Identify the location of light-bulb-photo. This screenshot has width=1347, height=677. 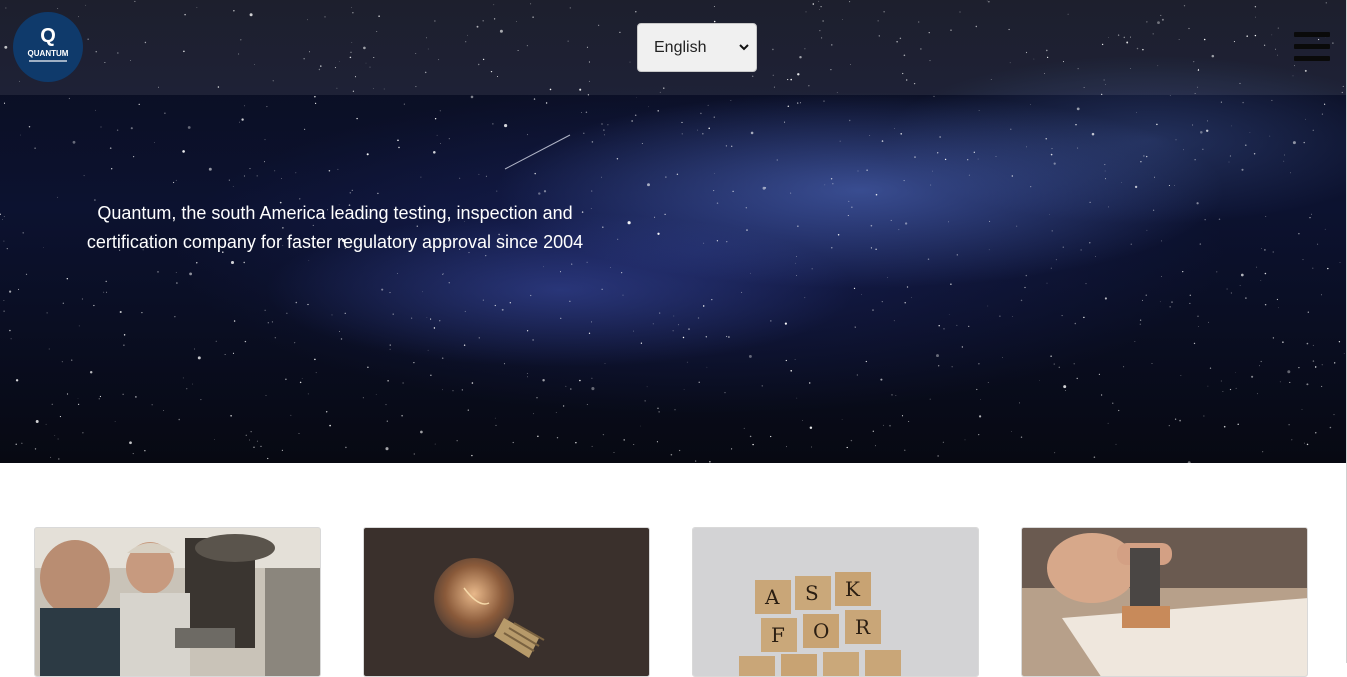
(506, 602).